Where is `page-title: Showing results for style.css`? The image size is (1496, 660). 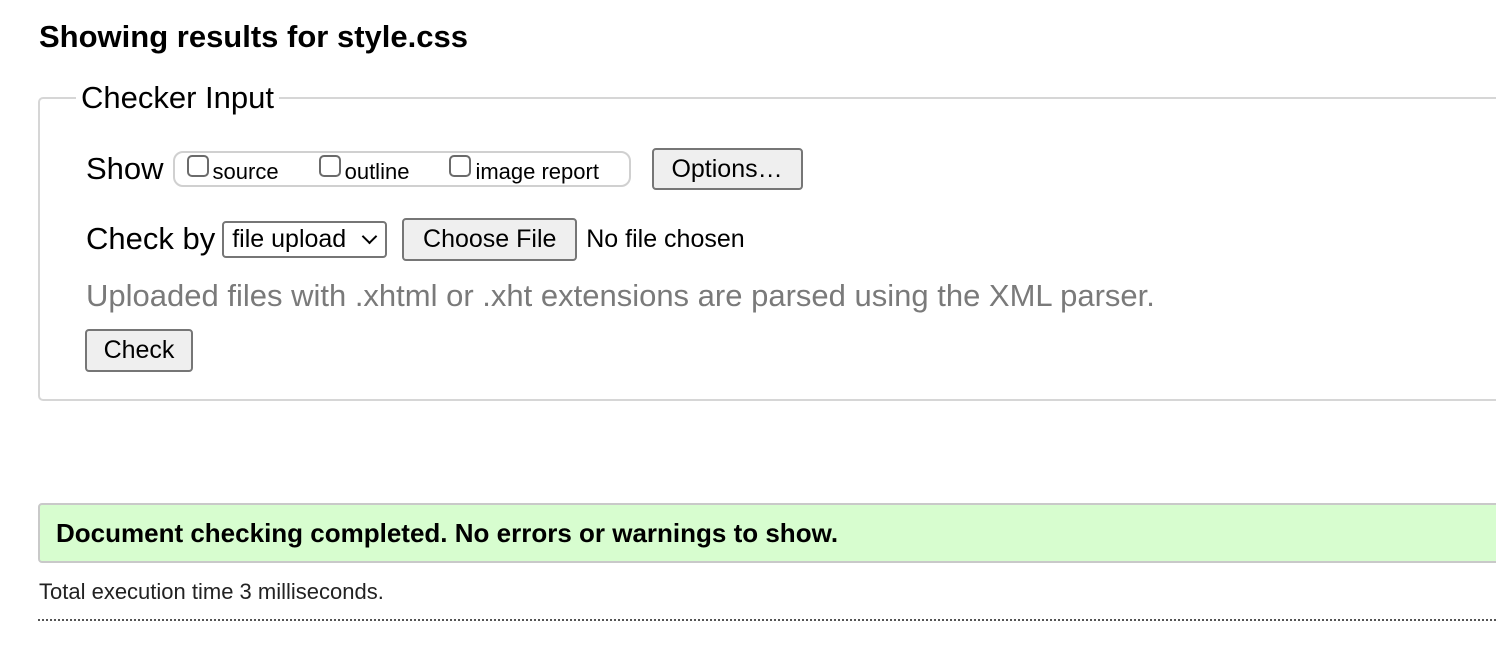
page-title: Showing results for style.css is located at coordinates (253, 36).